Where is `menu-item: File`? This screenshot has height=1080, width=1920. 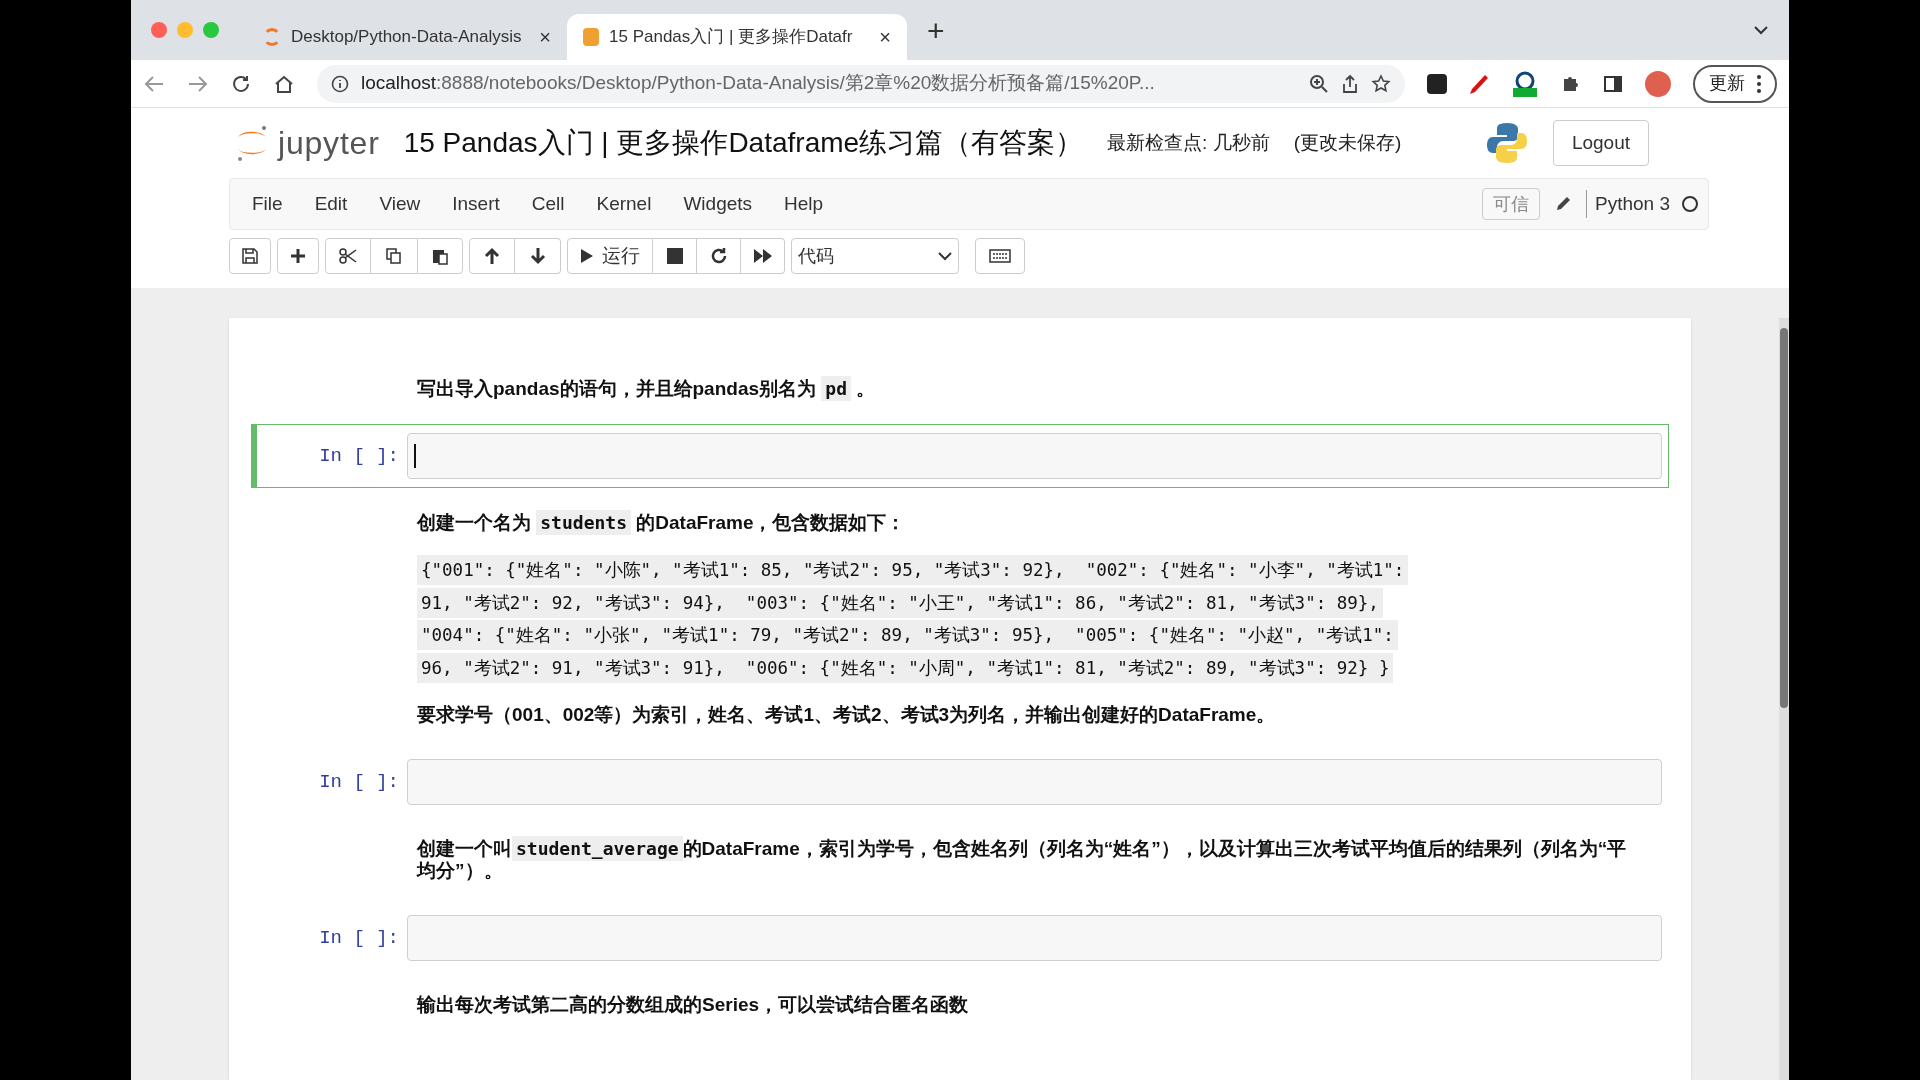
menu-item: File is located at coordinates (267, 204).